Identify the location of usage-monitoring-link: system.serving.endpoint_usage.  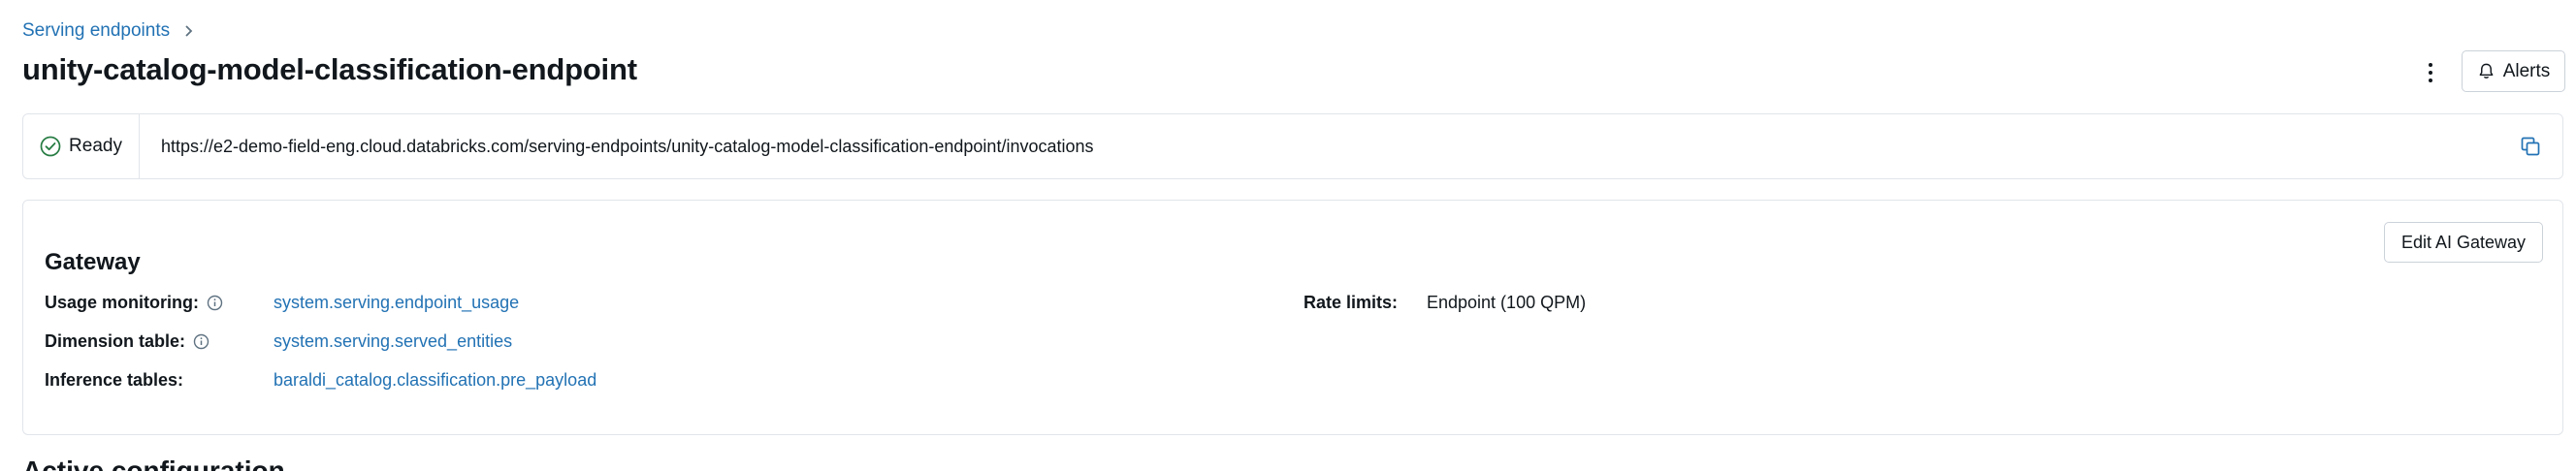
(396, 303).